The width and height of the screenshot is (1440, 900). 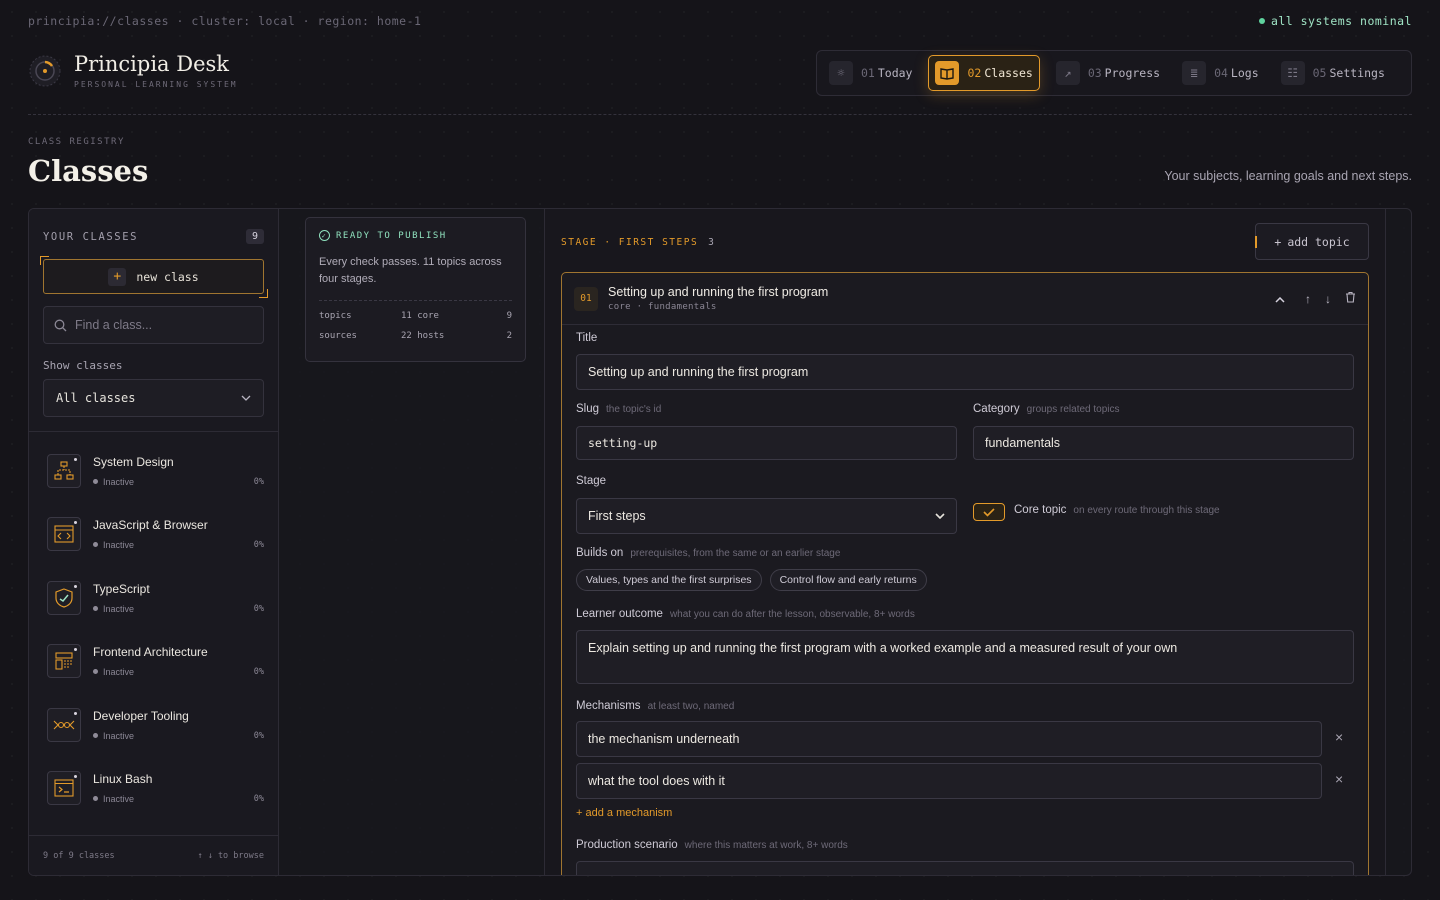 I want to click on stage-select: First steps, so click(x=766, y=516).